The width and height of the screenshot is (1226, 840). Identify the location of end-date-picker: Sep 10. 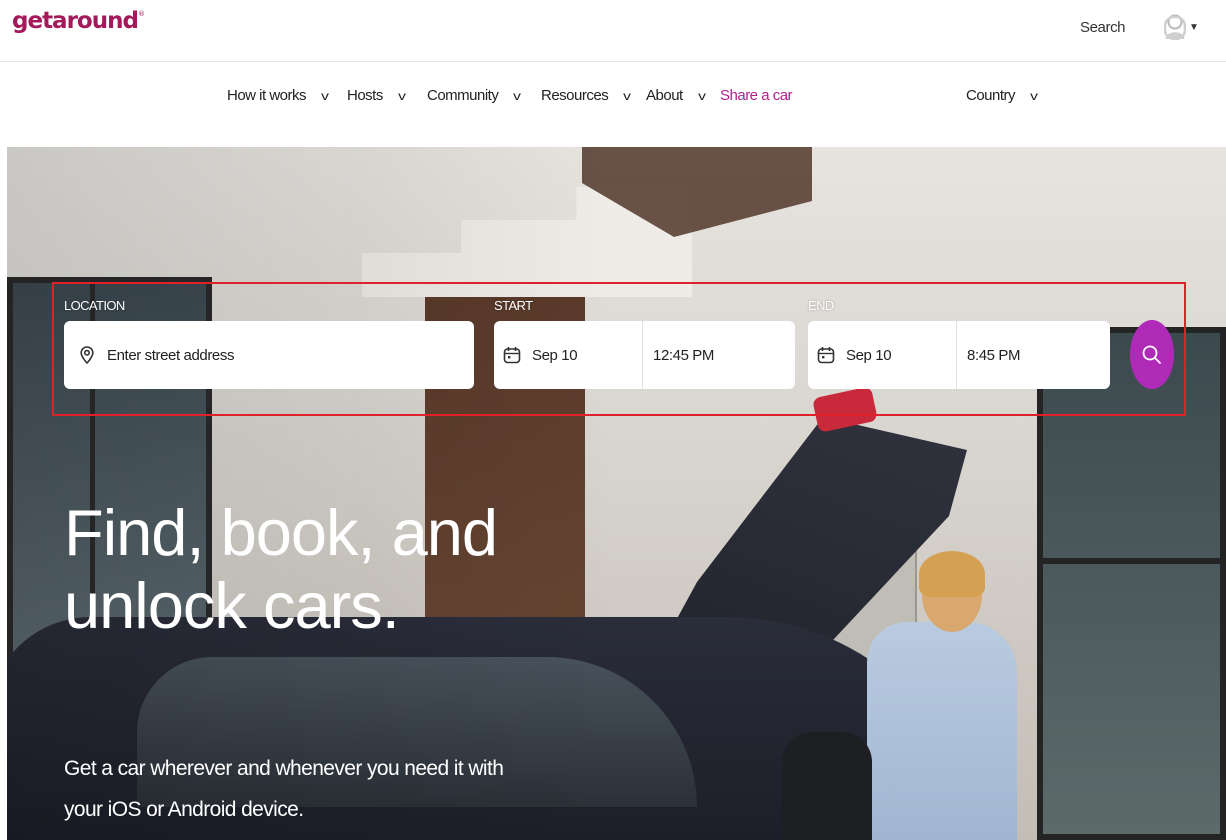
(882, 355).